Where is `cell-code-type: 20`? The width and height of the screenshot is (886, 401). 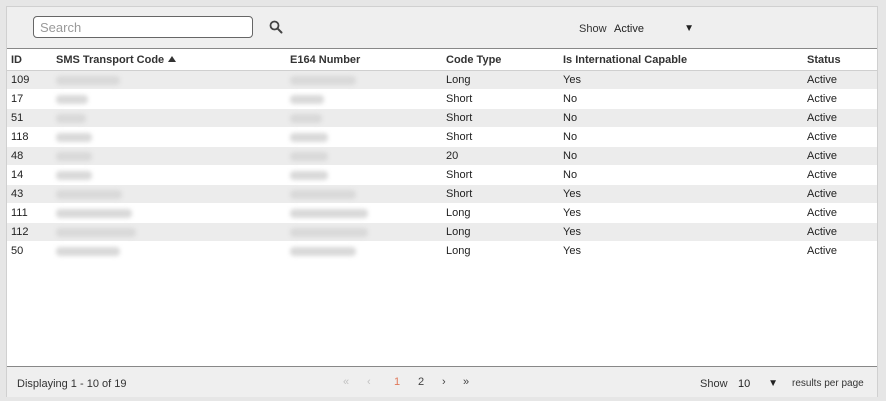 cell-code-type: 20 is located at coordinates (500, 156).